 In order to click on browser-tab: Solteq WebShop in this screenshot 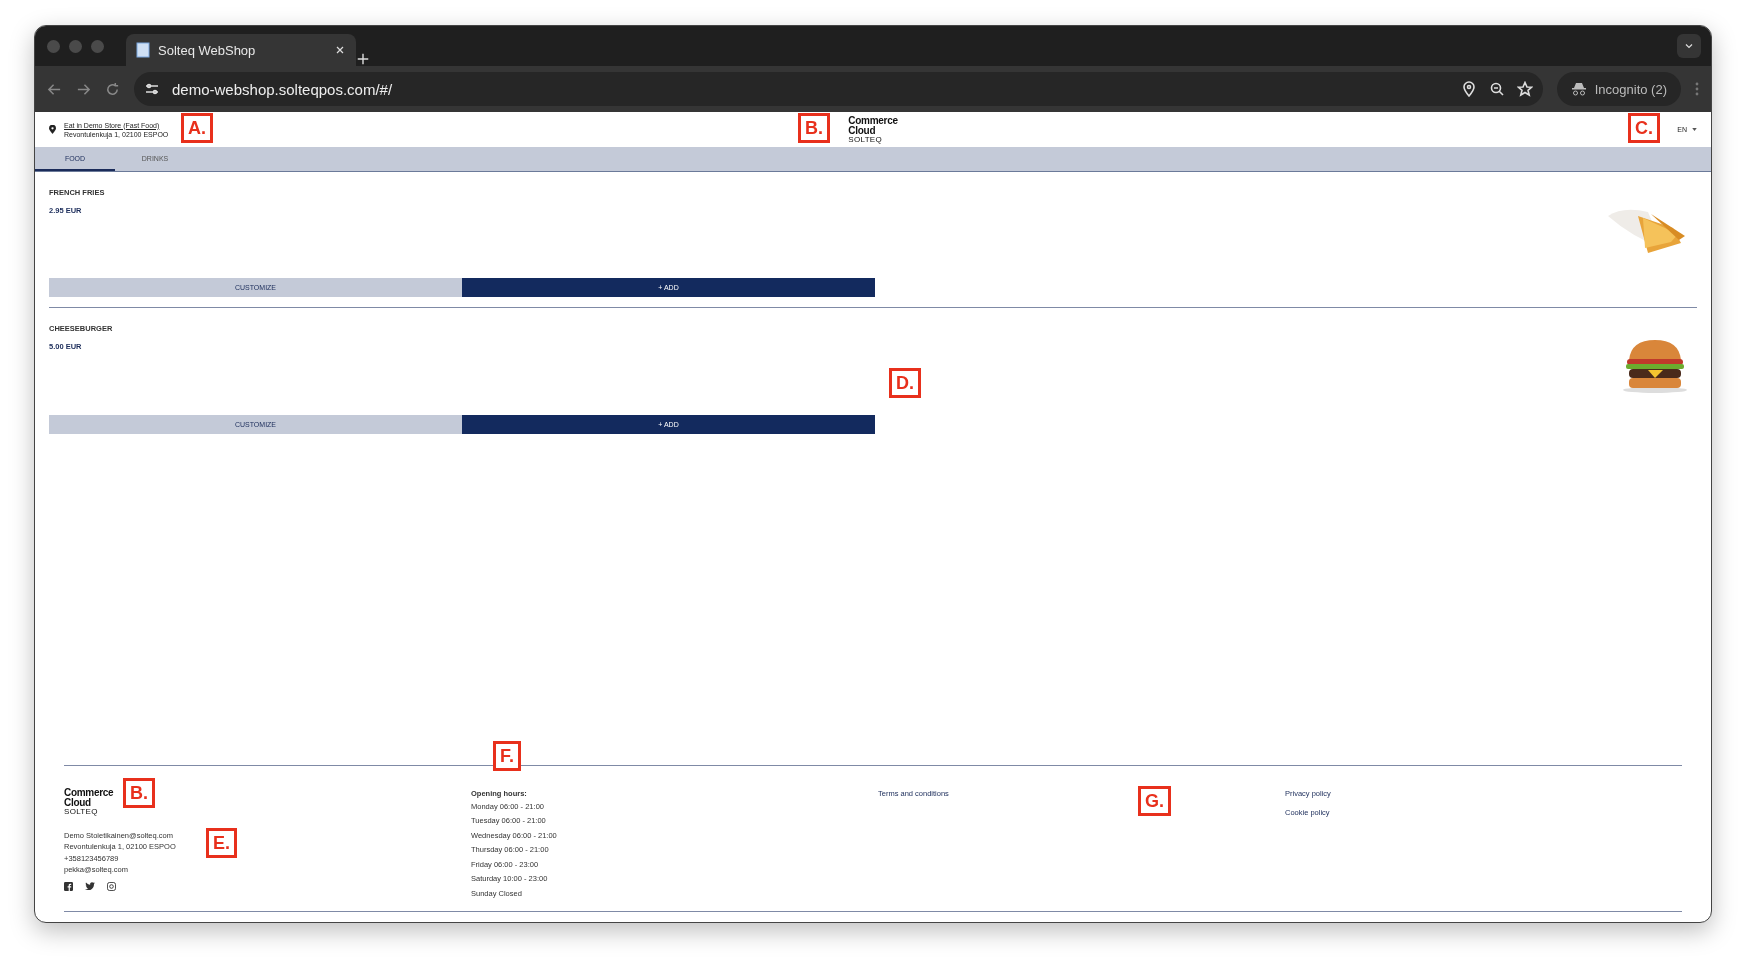, I will do `click(241, 50)`.